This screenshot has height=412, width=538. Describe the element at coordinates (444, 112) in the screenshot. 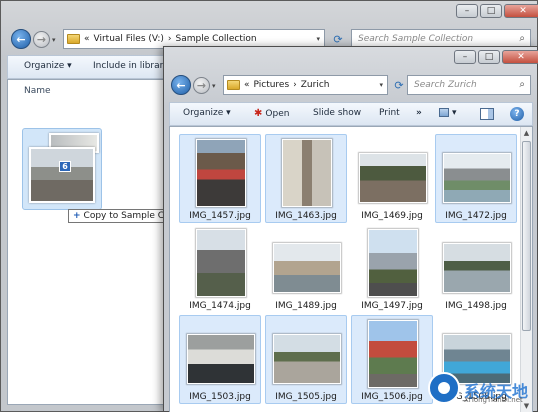

I see `view-icon` at that location.